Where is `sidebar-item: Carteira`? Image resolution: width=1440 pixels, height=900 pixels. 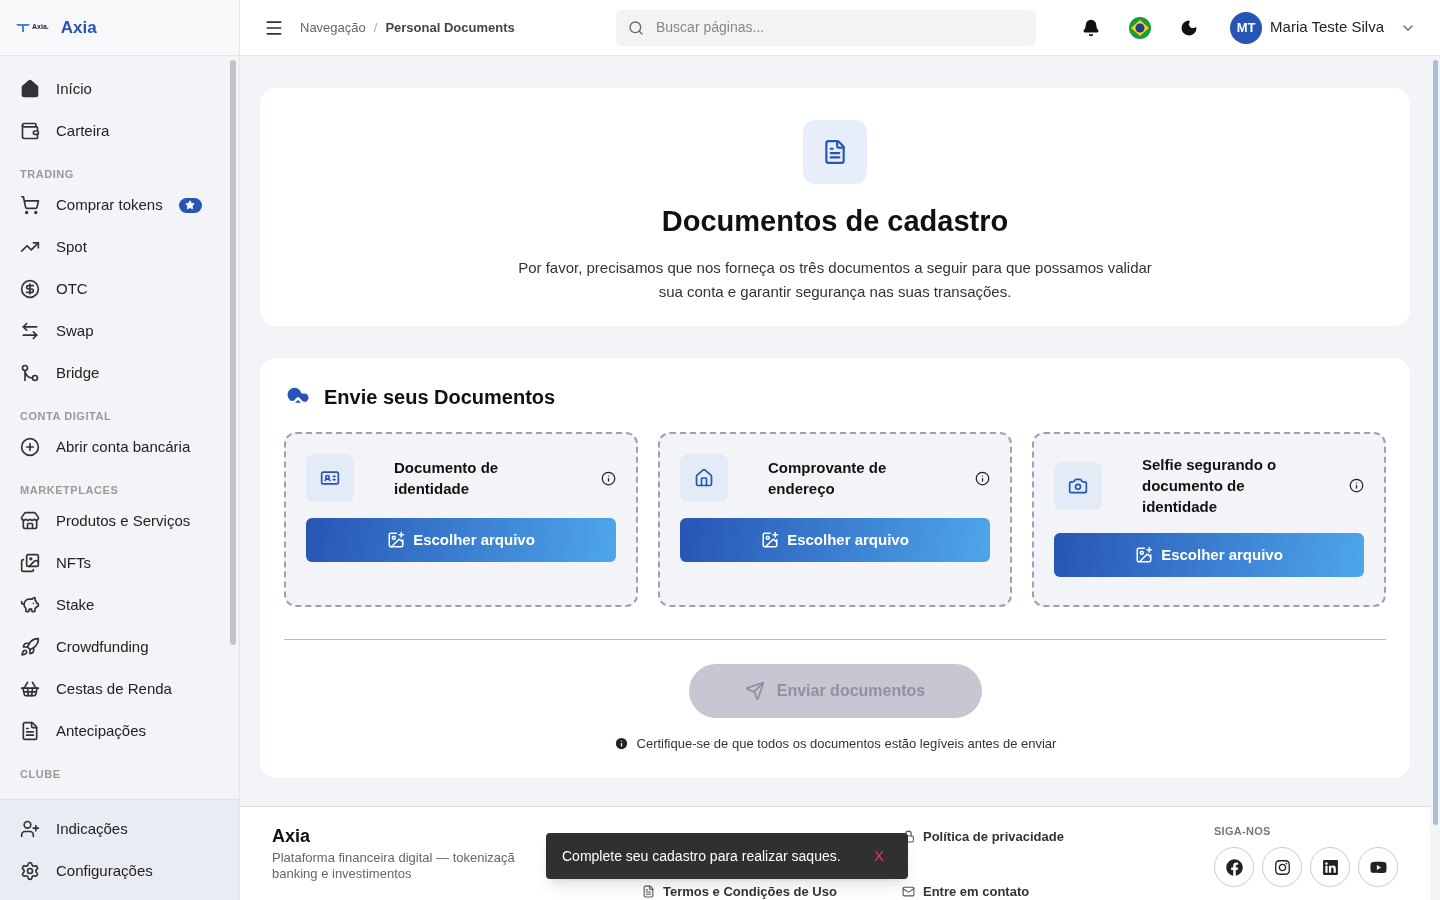 sidebar-item: Carteira is located at coordinates (111, 131).